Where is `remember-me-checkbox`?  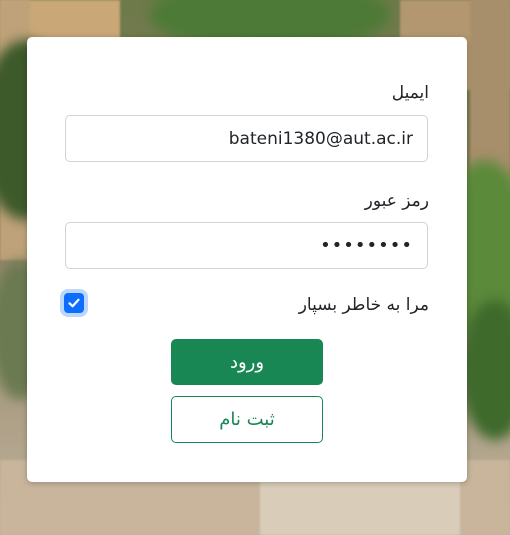
remember-me-checkbox is located at coordinates (74, 303).